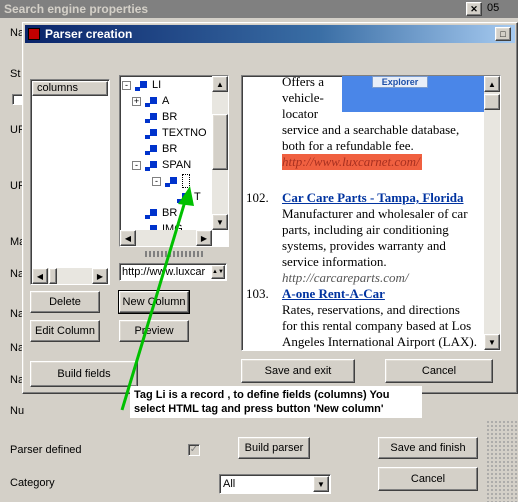  I want to click on annotation-arrow, so click(157, 298).